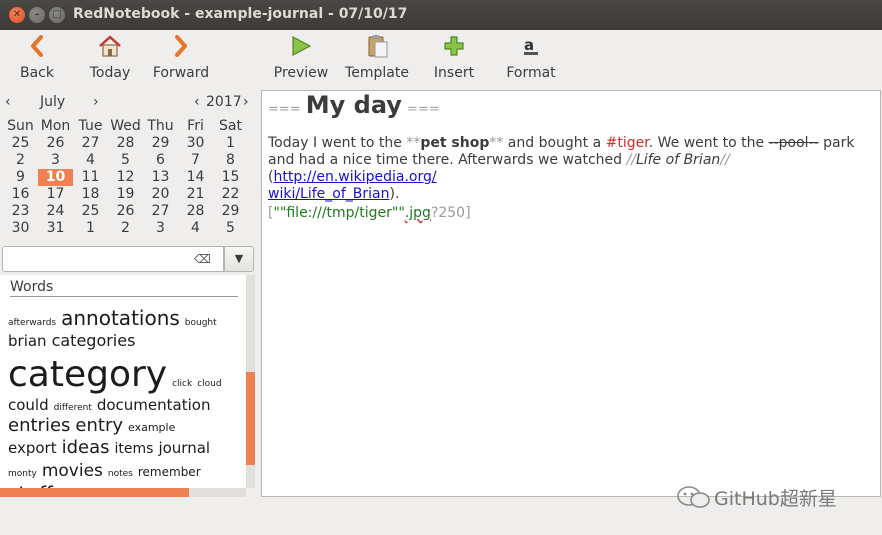  Describe the element at coordinates (87, 375) in the screenshot. I see `cloud-word: category` at that location.